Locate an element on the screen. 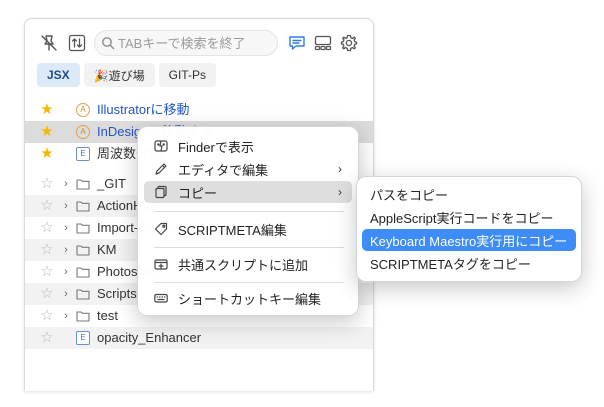 Image resolution: width=604 pixels, height=407 pixels. submenu-item-label: パスをコピー is located at coordinates (409, 195).